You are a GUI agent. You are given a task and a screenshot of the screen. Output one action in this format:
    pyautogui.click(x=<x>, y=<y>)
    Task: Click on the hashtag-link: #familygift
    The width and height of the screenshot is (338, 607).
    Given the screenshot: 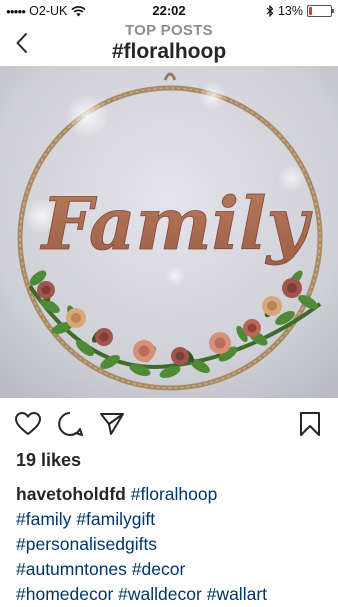 What is the action you would take?
    pyautogui.click(x=115, y=519)
    